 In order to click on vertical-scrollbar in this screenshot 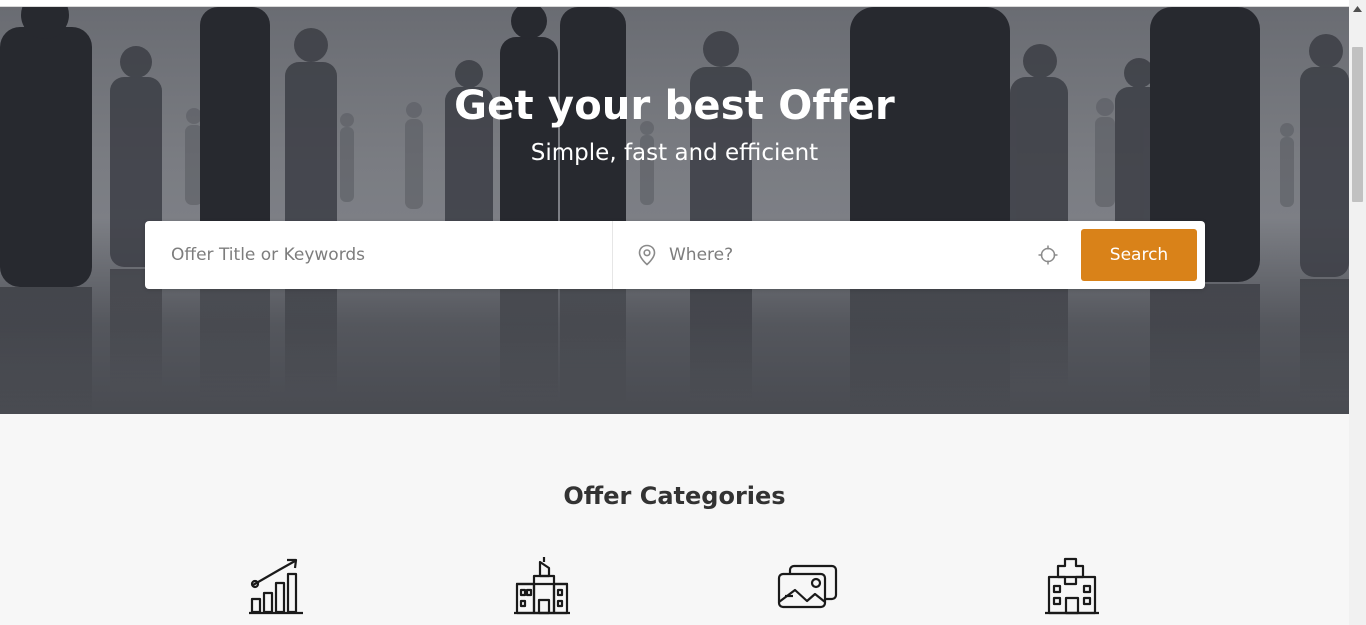, I will do `click(1357, 312)`.